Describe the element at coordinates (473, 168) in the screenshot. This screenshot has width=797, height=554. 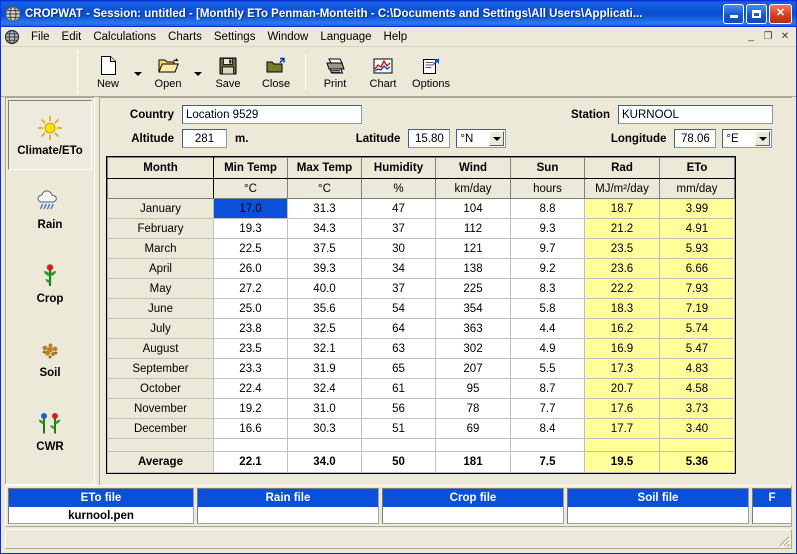
I see `column-header-wind: Wind` at that location.